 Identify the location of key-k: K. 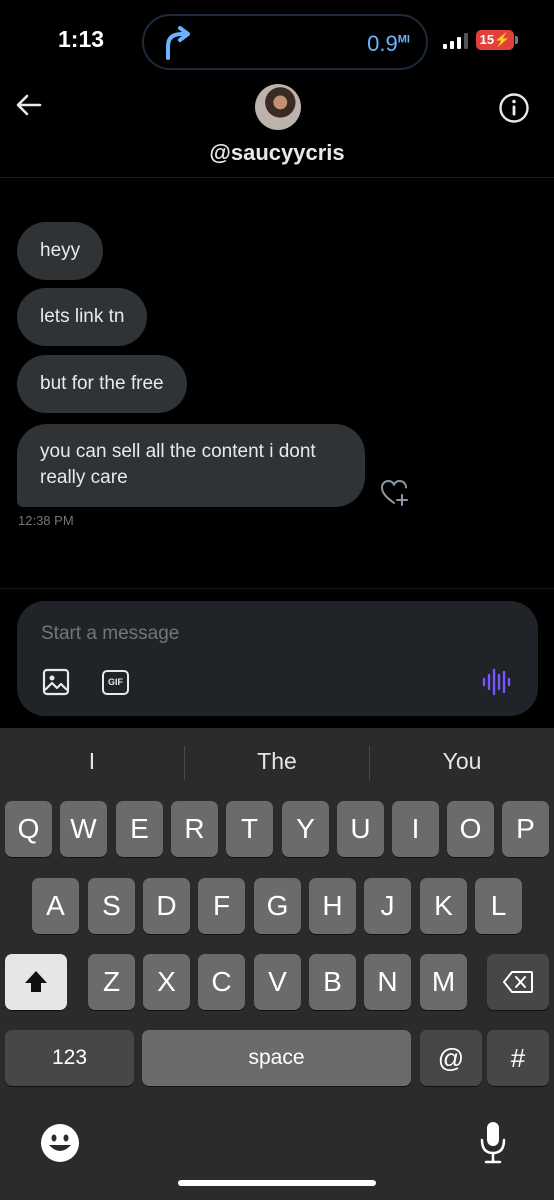
(443, 906).